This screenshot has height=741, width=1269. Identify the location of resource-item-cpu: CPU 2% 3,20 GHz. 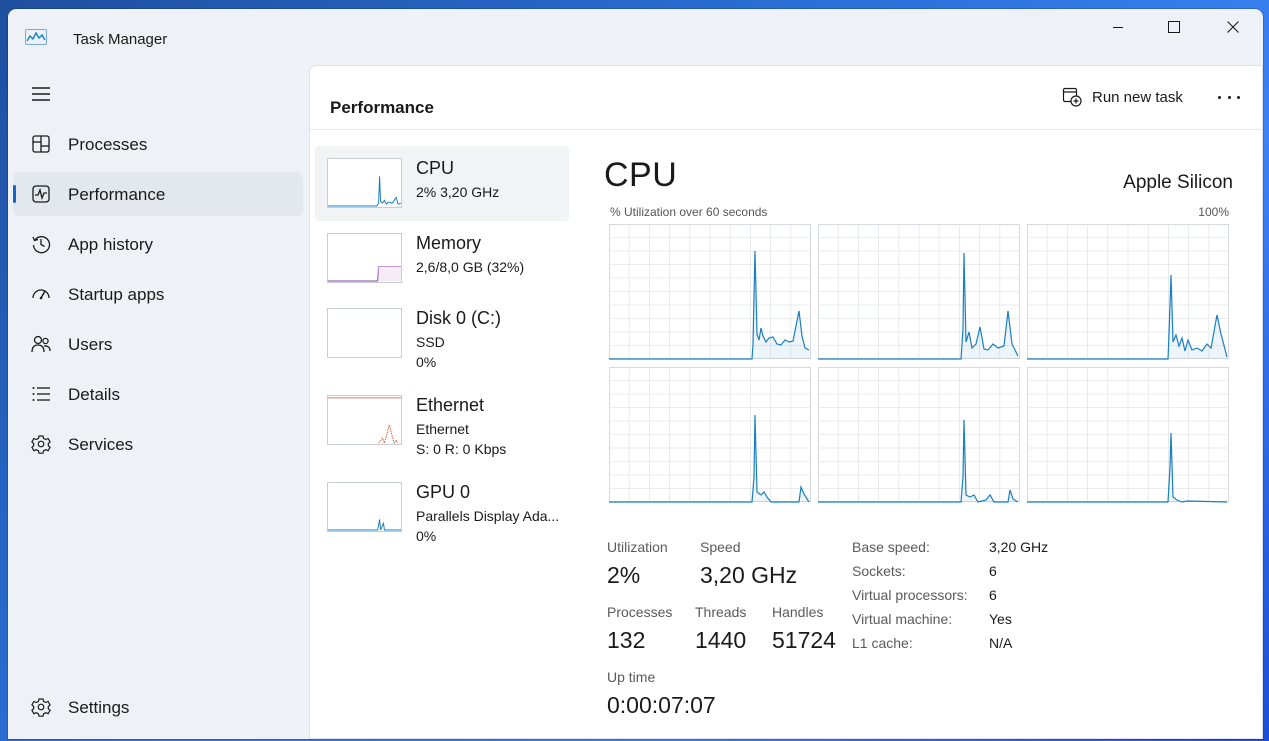
(442, 183).